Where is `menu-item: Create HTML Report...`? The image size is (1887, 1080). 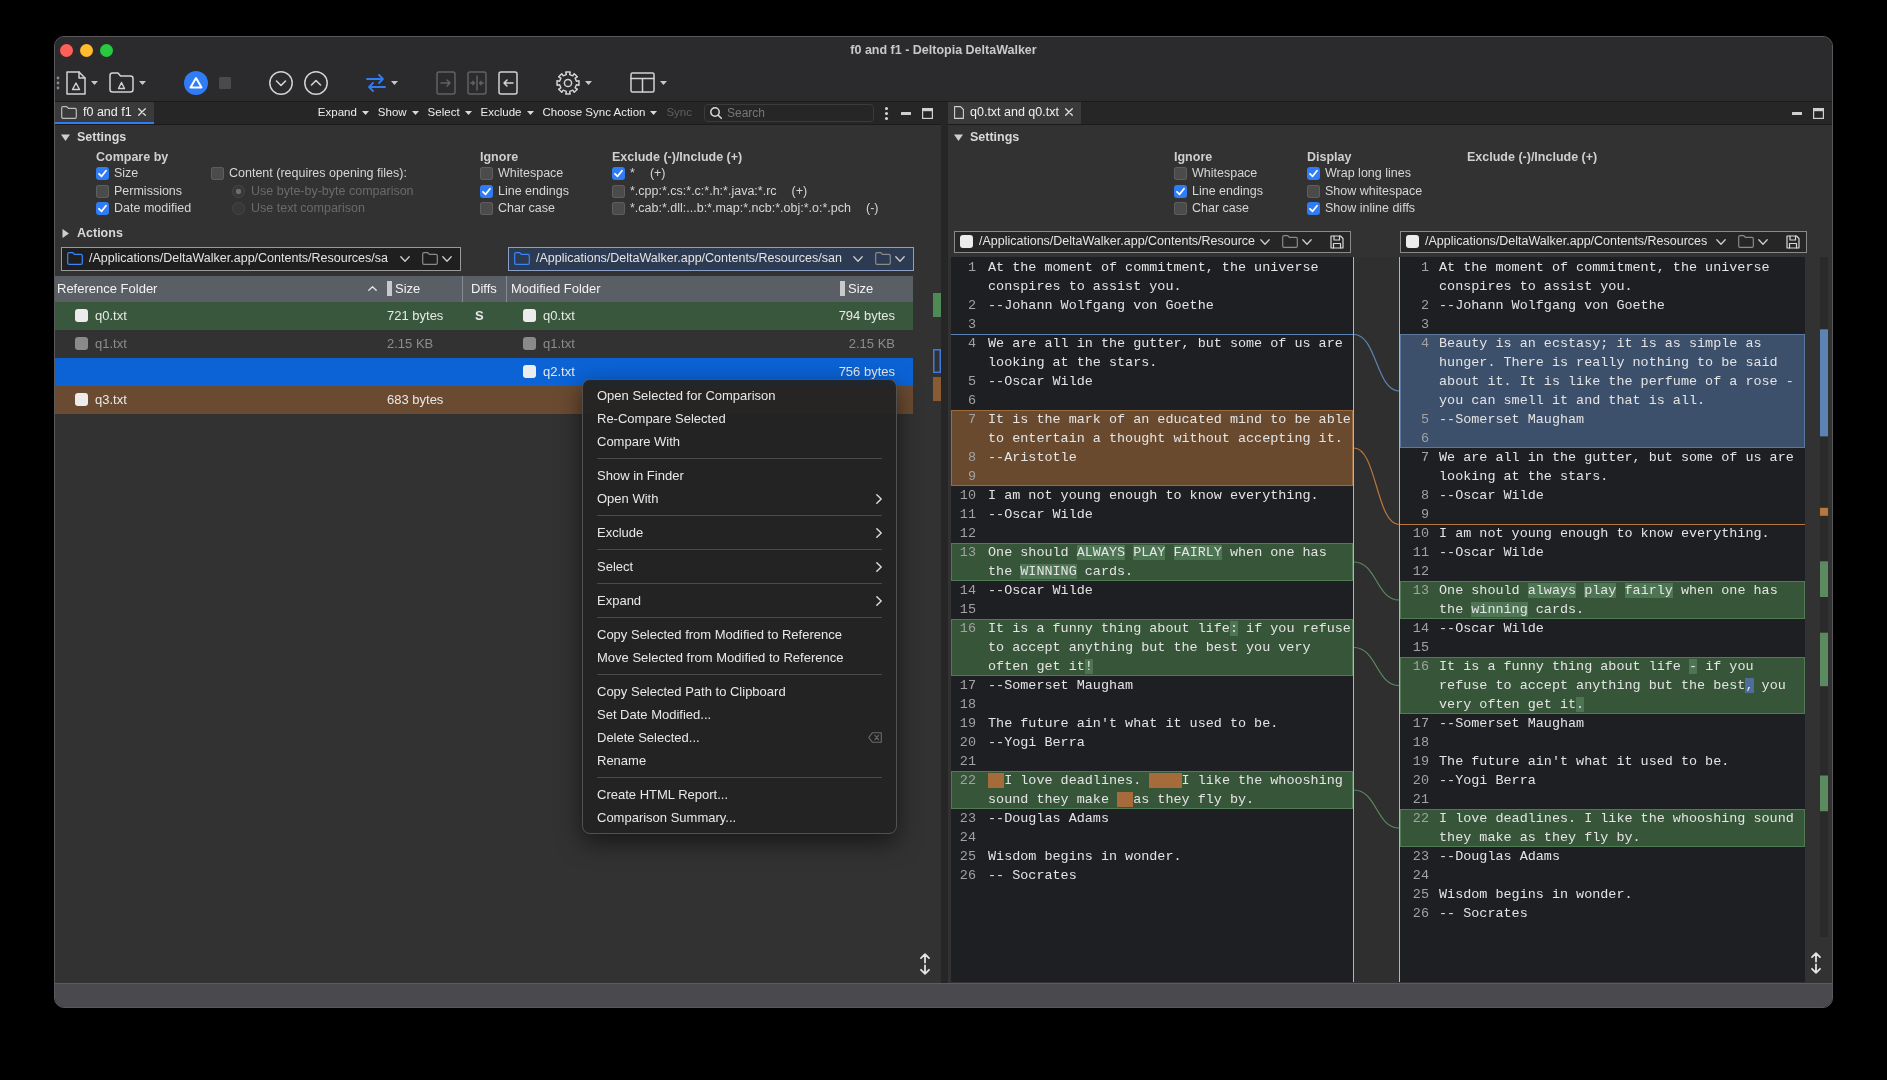
menu-item: Create HTML Report... is located at coordinates (739, 794).